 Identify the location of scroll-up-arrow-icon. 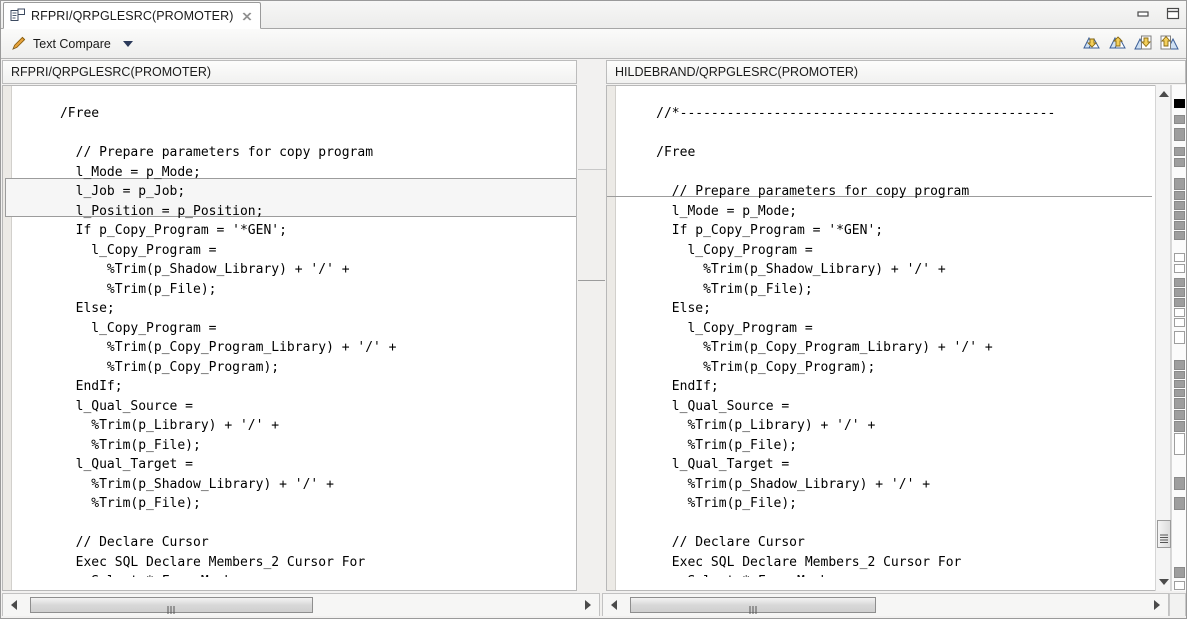
(1164, 94).